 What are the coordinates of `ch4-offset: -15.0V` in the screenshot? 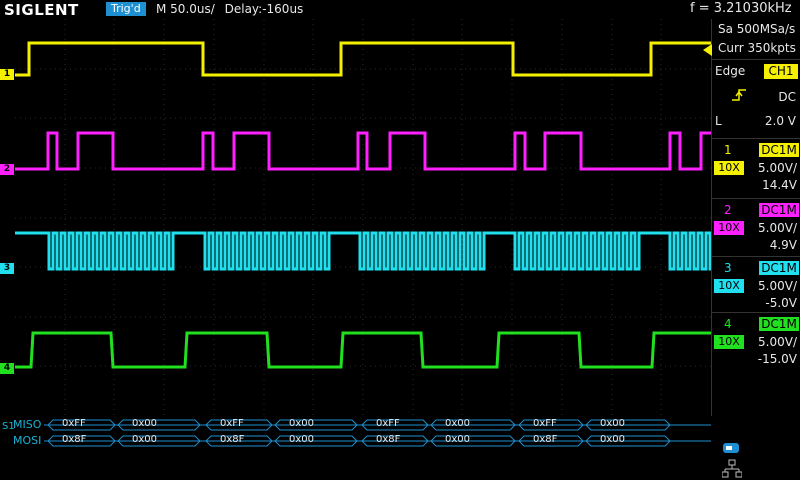 It's located at (777, 359).